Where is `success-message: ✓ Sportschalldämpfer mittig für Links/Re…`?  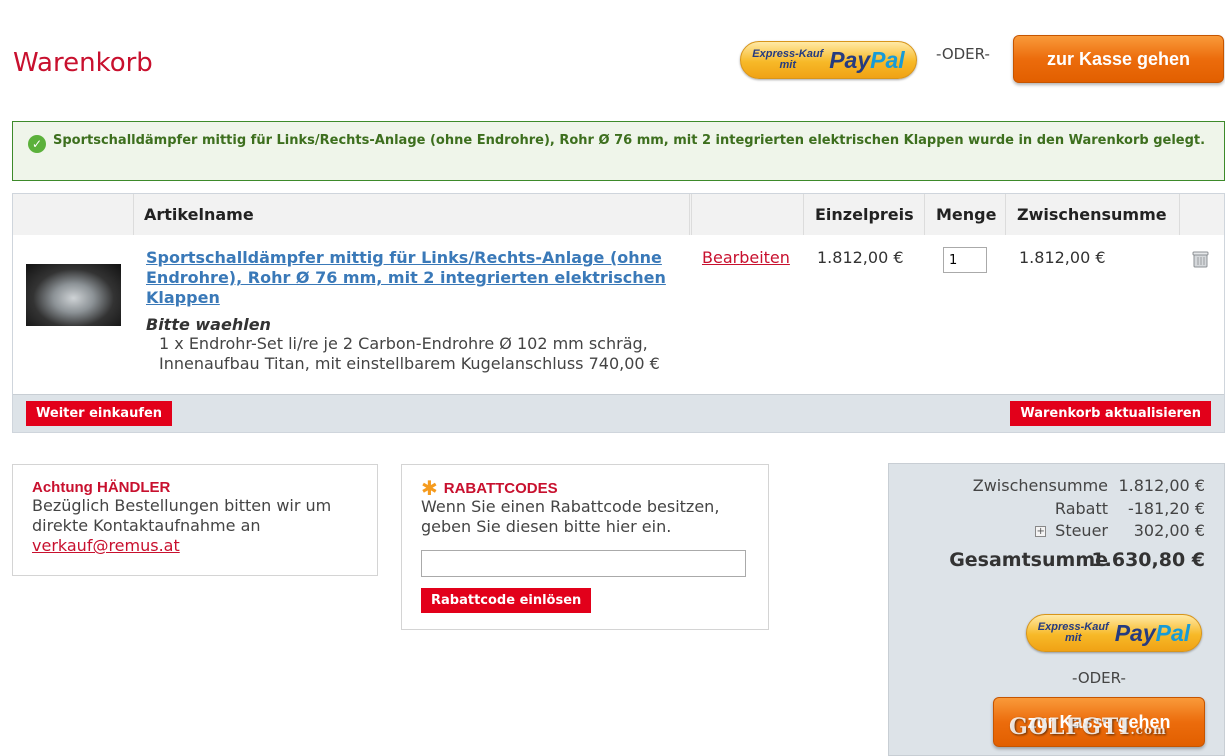
success-message: ✓ Sportschalldämpfer mittig für Links/Re… is located at coordinates (618, 151).